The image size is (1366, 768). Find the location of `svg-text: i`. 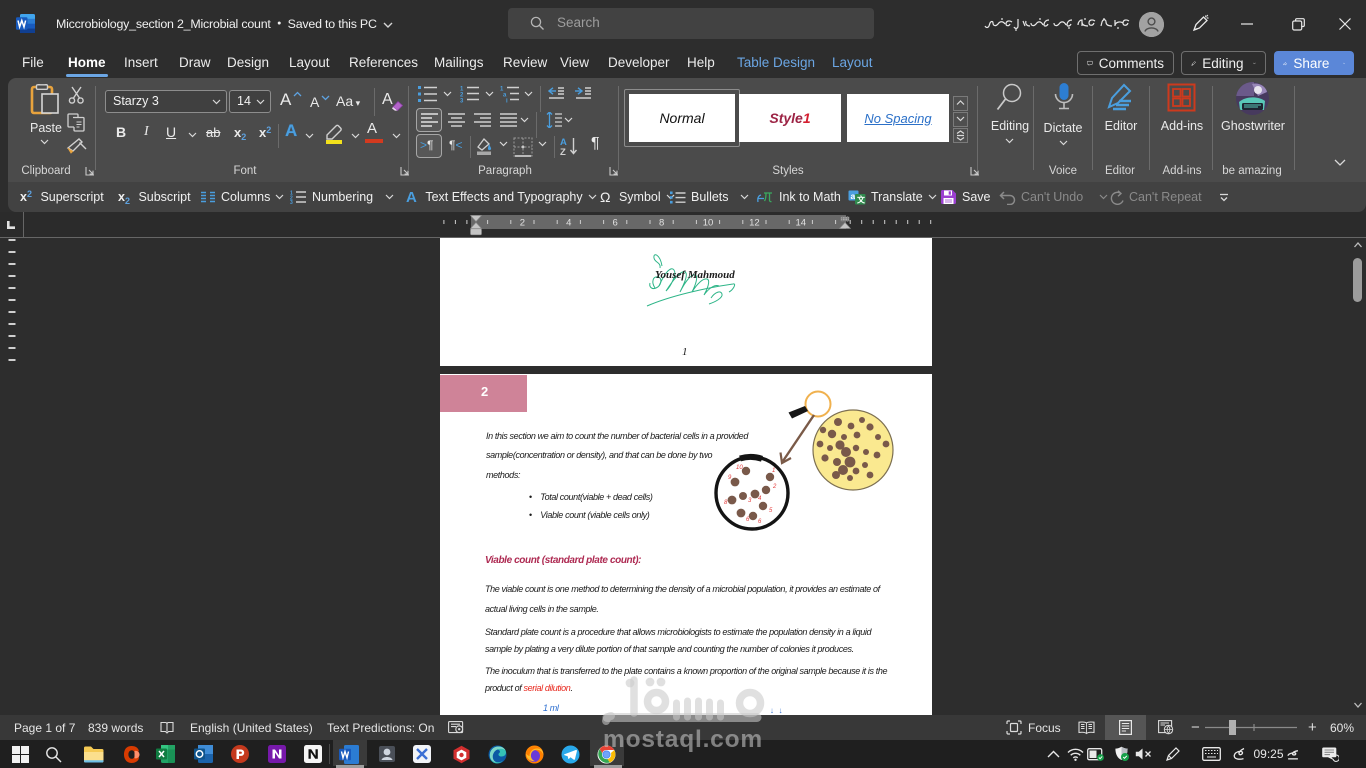

svg-text: i is located at coordinates (507, 101).